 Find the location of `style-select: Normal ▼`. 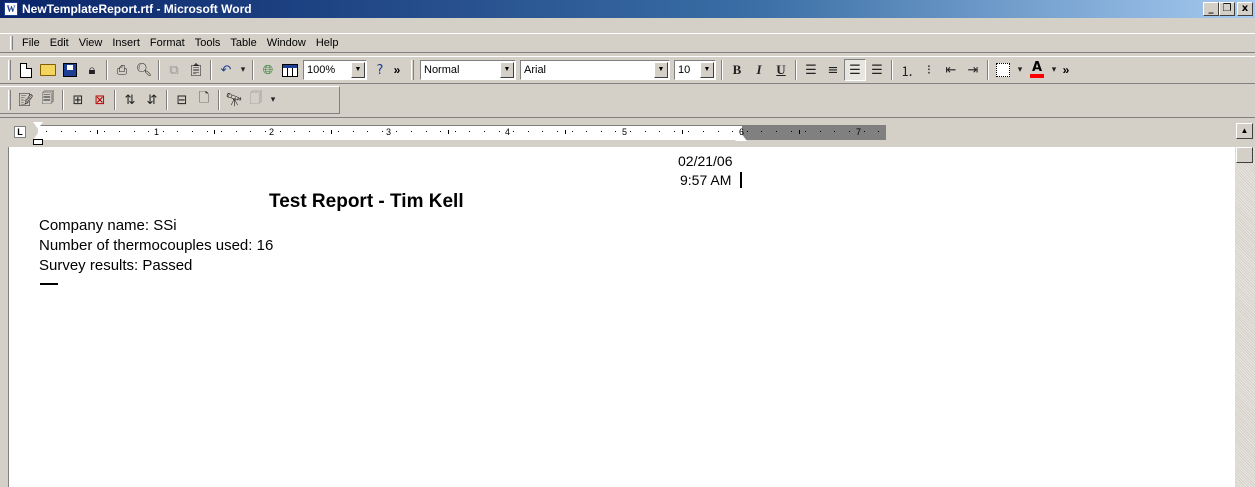

style-select: Normal ▼ is located at coordinates (468, 70).